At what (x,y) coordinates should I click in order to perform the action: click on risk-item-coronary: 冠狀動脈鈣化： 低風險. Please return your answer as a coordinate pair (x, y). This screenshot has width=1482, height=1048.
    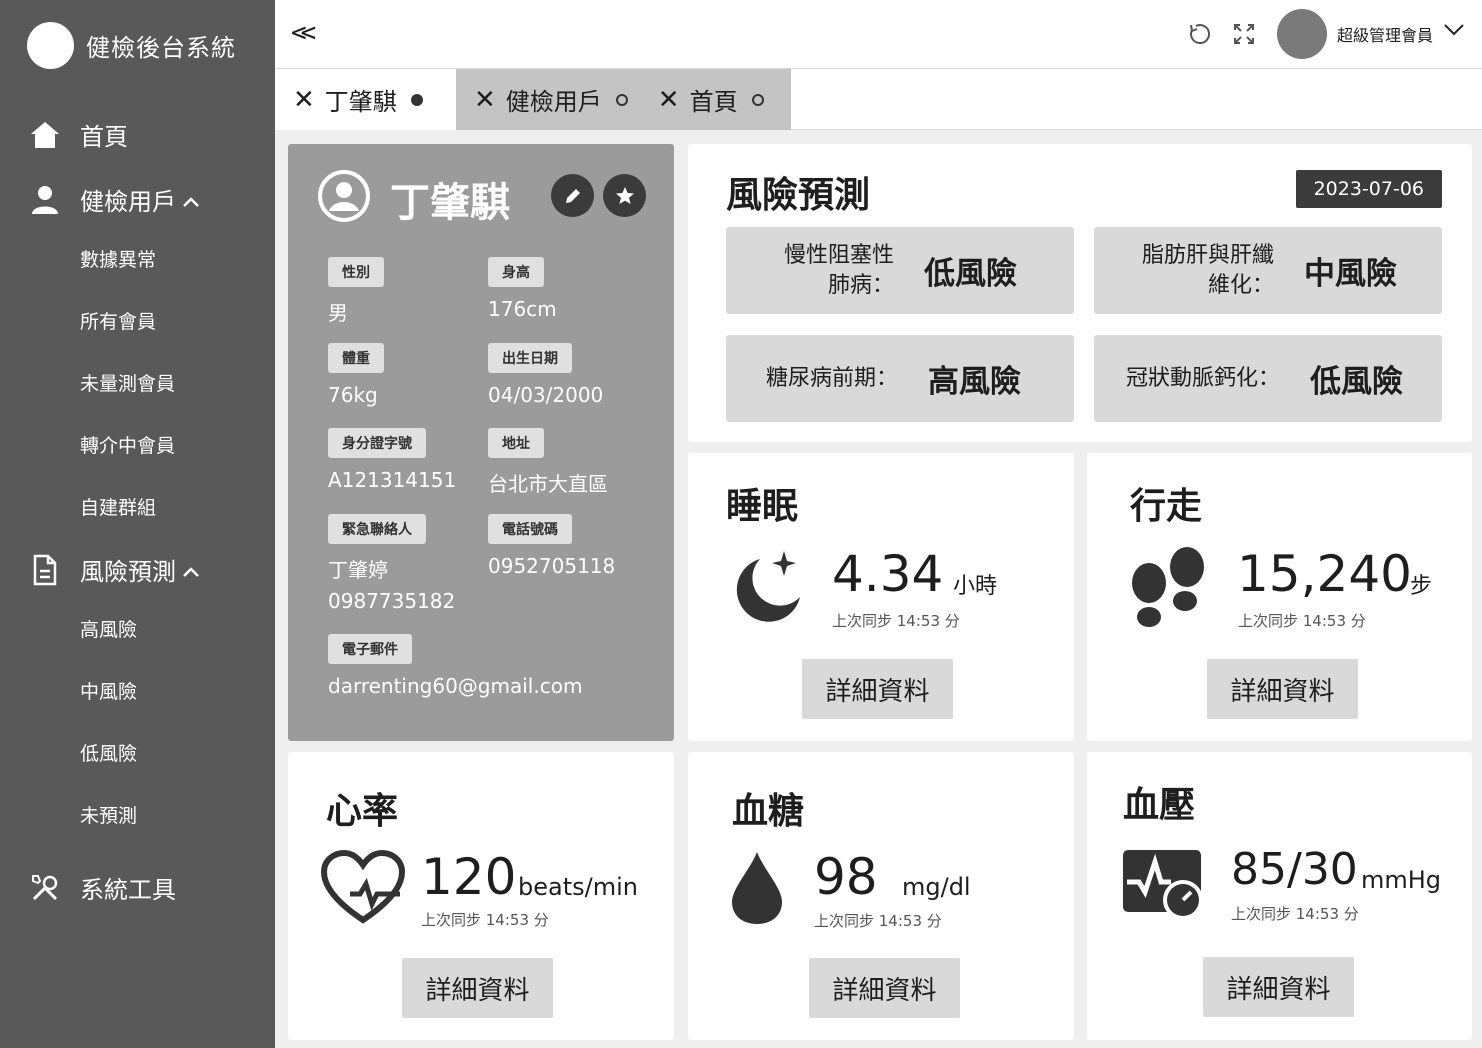
    Looking at the image, I should click on (1268, 378).